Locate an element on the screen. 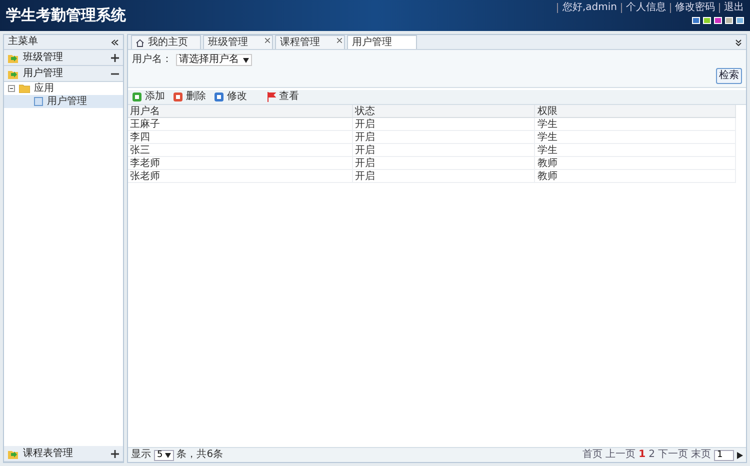  accordion-header: 用户管理 is located at coordinates (63, 74).